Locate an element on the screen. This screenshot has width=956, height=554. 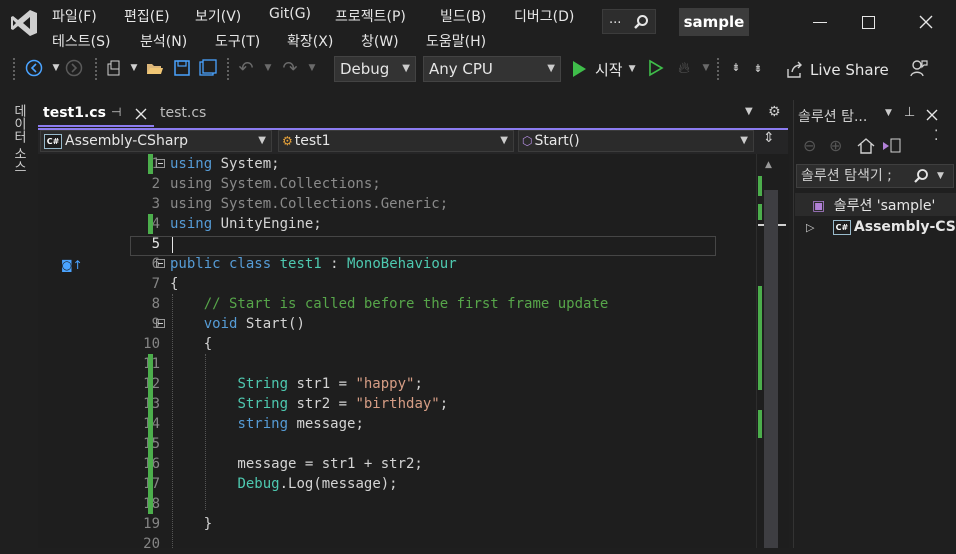
close-tab-icon is located at coordinates (141, 114).